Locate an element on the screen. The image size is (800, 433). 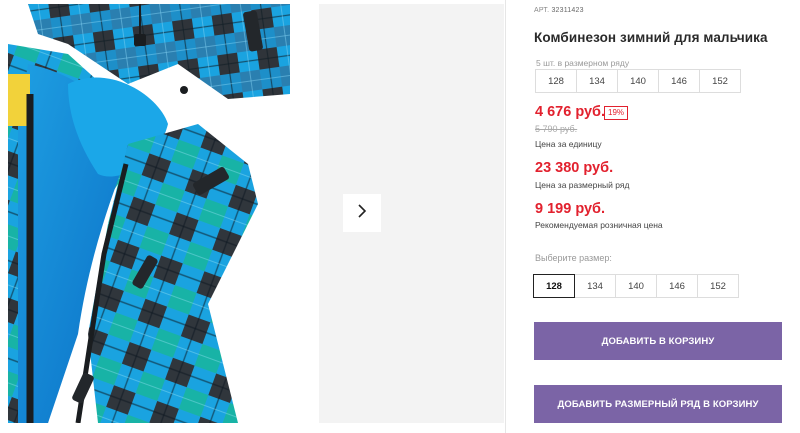
set-size-item: 128 is located at coordinates (556, 81).